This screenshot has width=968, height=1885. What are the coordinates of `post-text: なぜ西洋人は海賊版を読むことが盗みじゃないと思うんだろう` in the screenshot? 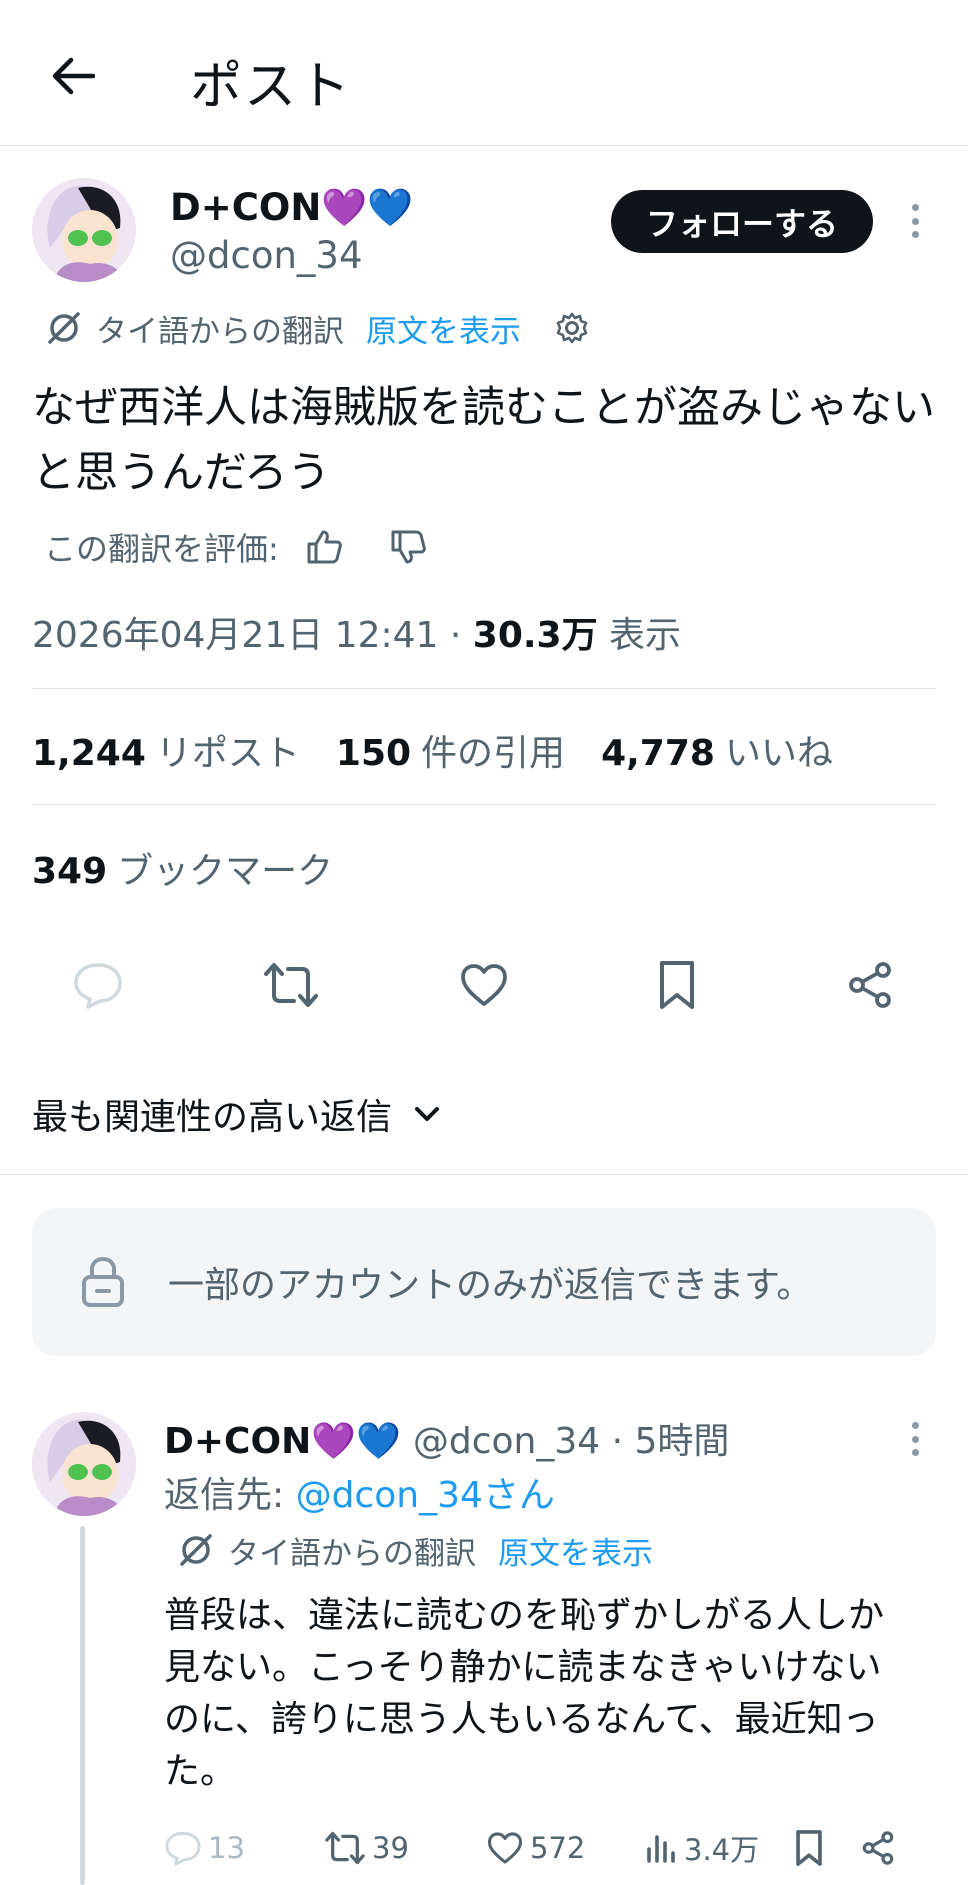 It's located at (483, 440).